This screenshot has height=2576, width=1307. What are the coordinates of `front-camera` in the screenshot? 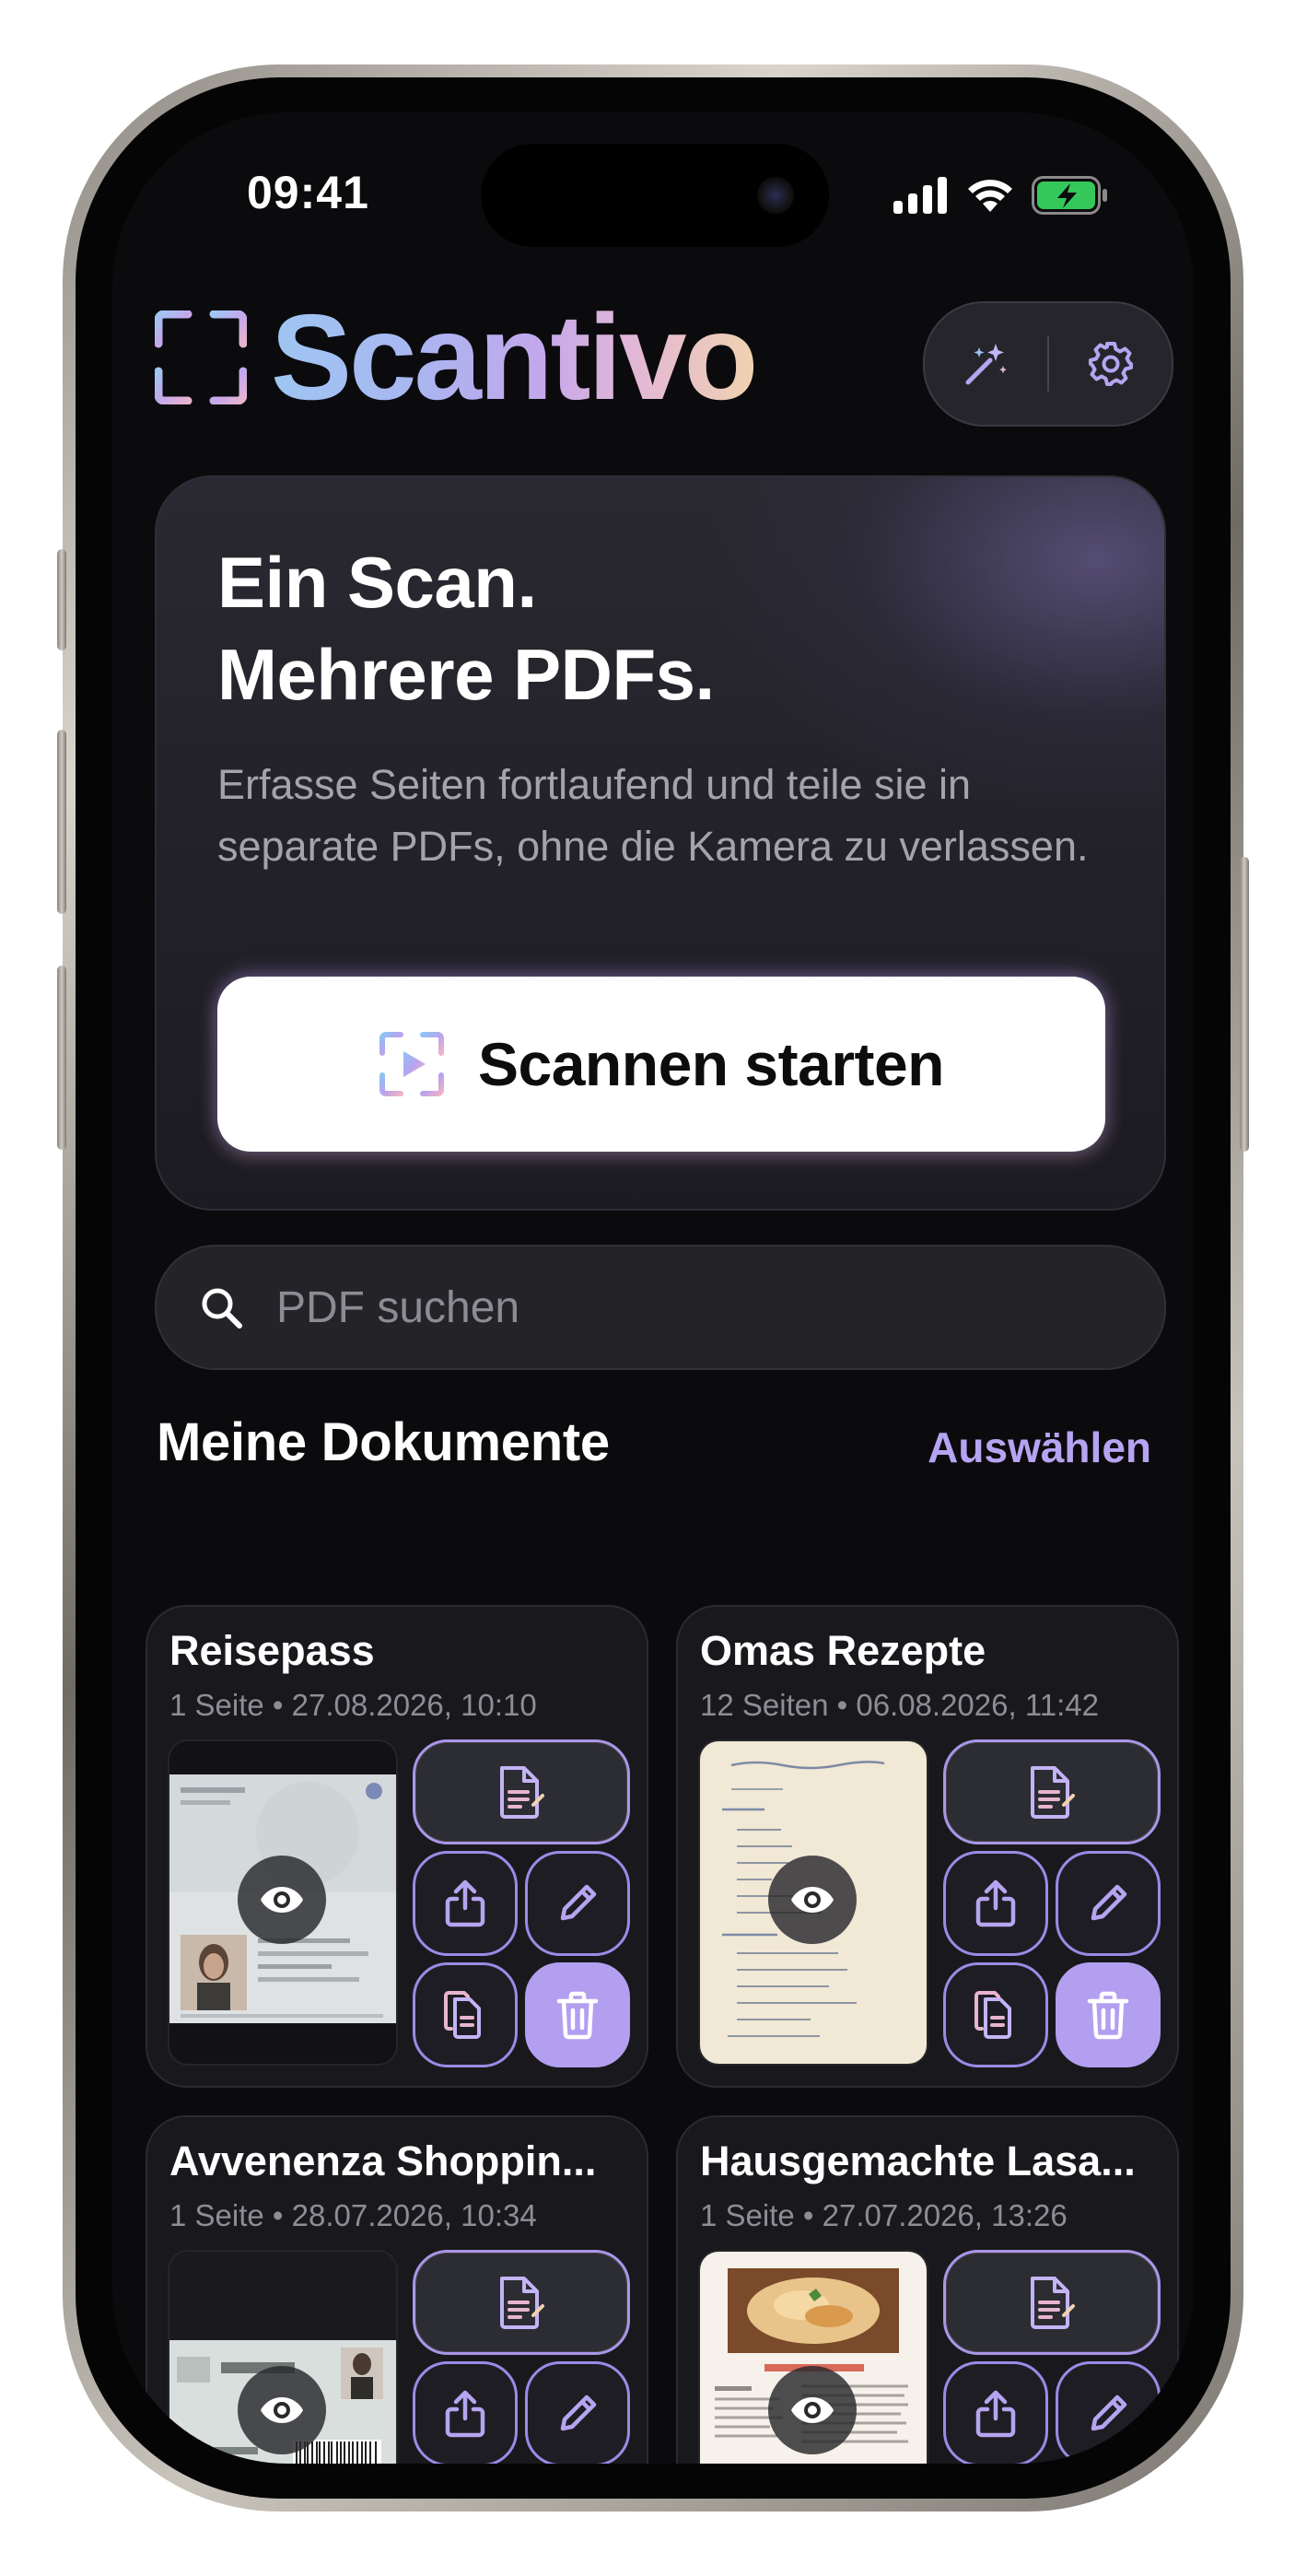 It's located at (775, 195).